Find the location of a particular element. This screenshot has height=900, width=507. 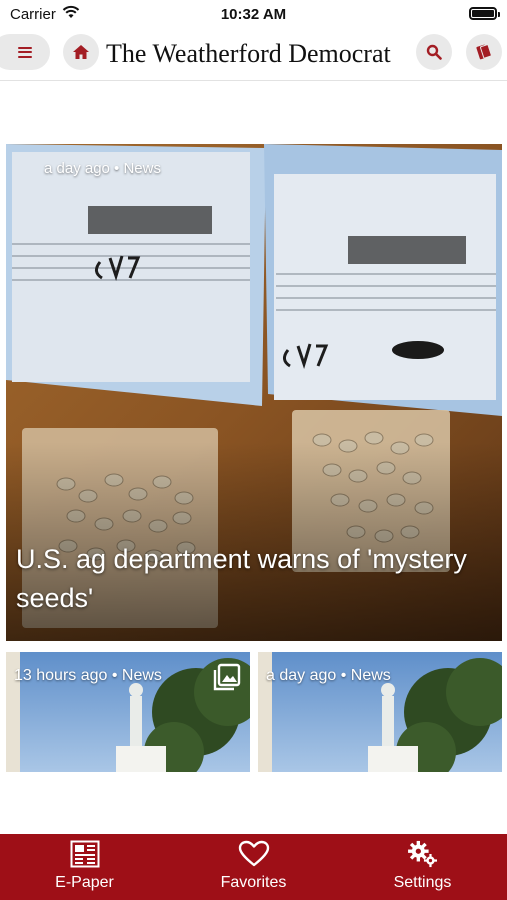

article-meta: 13 hours ago • News is located at coordinates (88, 675).